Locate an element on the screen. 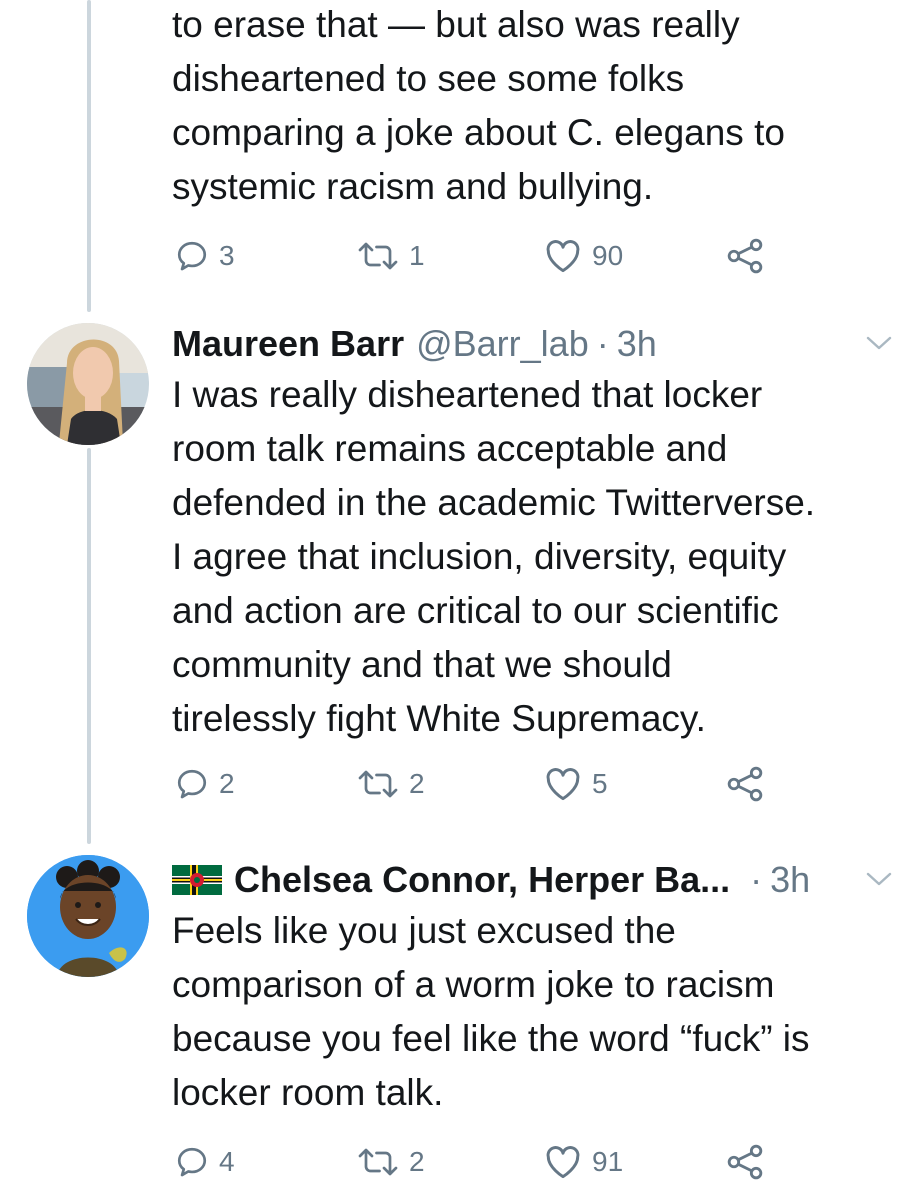  retweet-count: 1 is located at coordinates (417, 255).